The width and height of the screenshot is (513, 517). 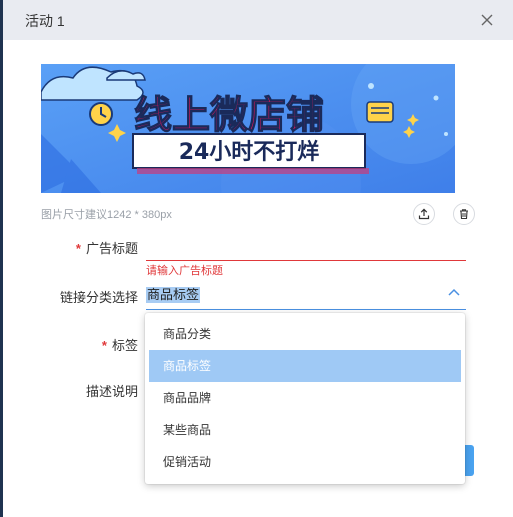 I want to click on ad-title-underline, so click(x=306, y=260).